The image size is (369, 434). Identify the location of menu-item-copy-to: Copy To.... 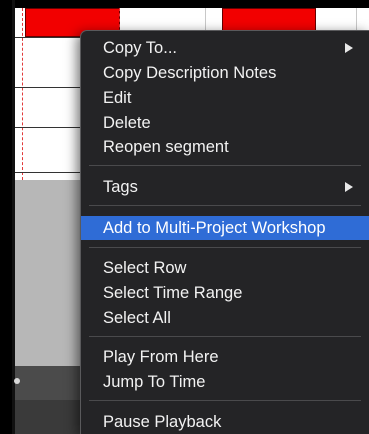
(225, 48).